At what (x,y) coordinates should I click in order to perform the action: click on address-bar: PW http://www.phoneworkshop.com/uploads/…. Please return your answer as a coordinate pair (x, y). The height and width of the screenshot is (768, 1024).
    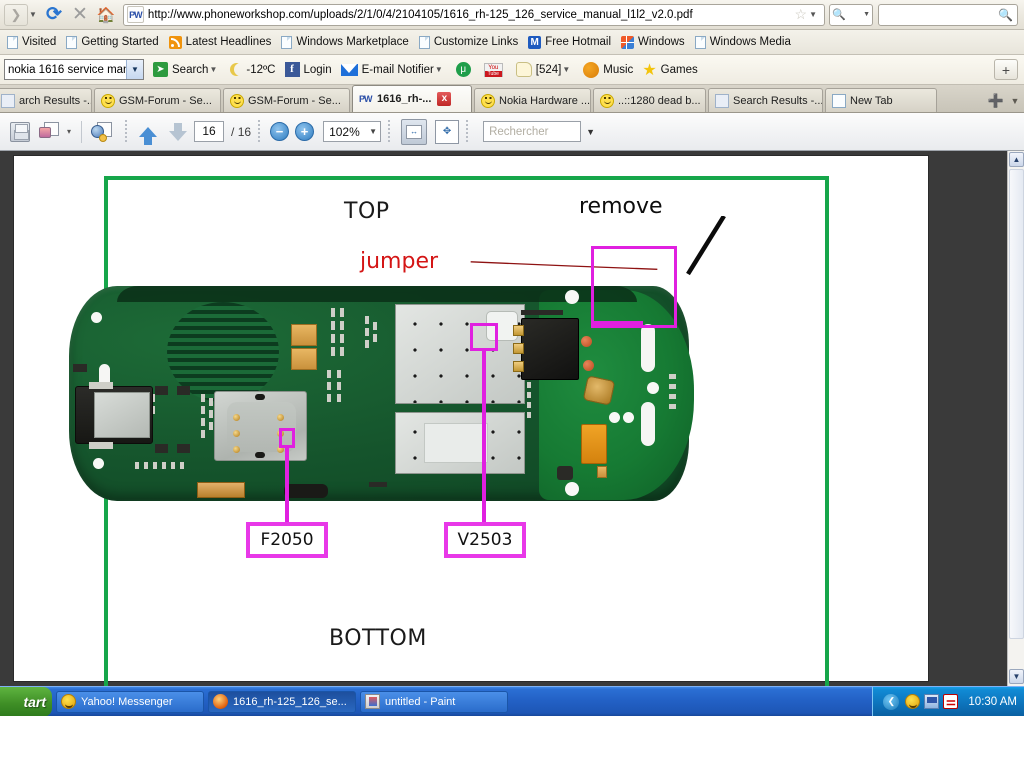
    Looking at the image, I should click on (473, 14).